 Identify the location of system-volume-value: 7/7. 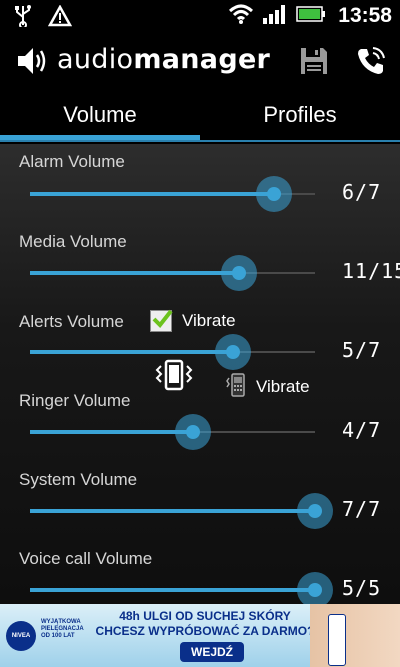
(362, 509).